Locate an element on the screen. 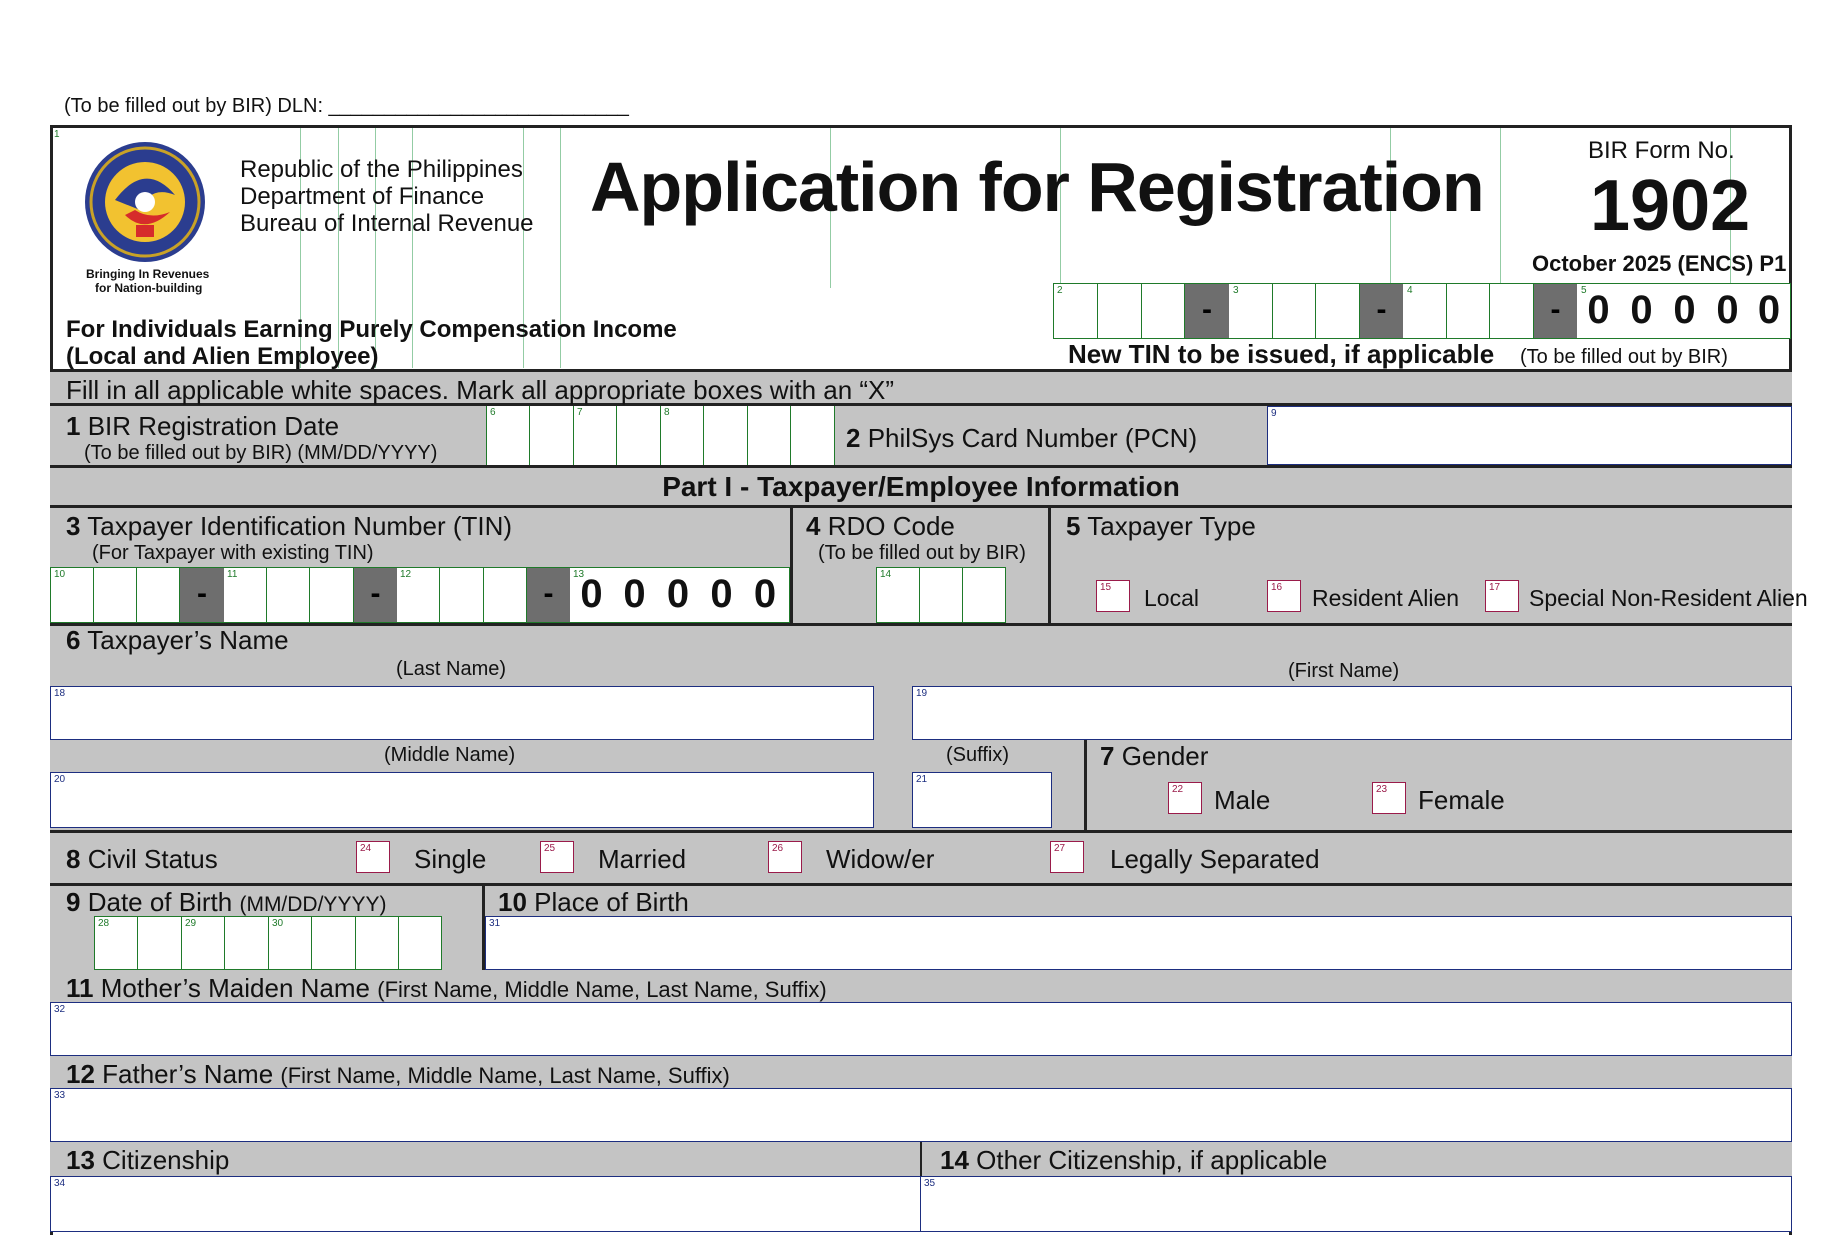 This screenshot has height=1235, width=1836. first-name-field: 19 is located at coordinates (1352, 713).